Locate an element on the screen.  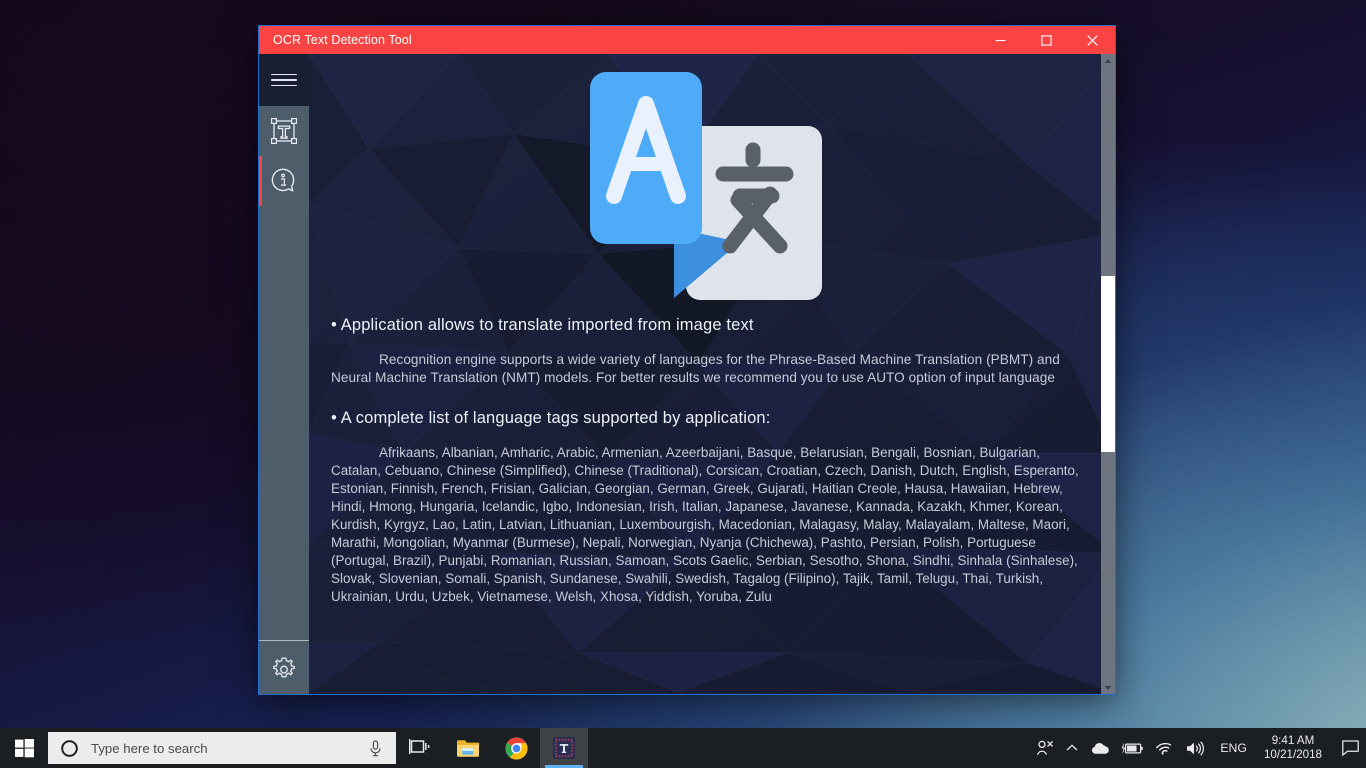
text-selection-icon is located at coordinates (284, 131).